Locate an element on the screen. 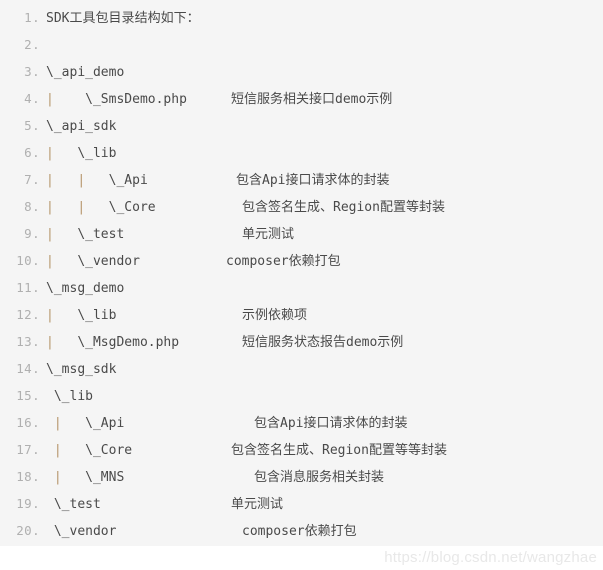 This screenshot has width=603, height=570. tree-path-text: | \_vendor is located at coordinates (93, 261).